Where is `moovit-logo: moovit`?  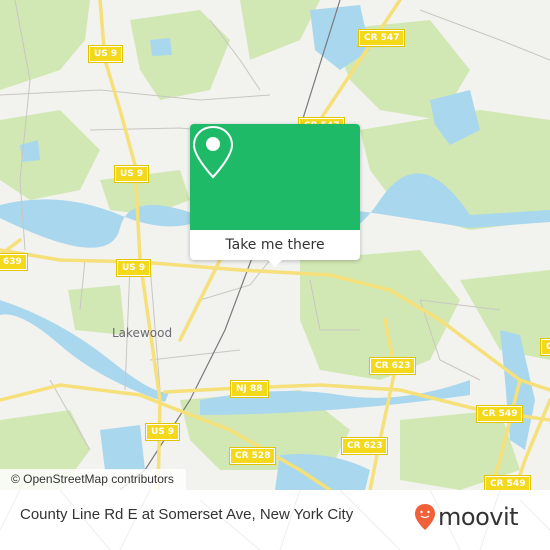
moovit-logo: moovit is located at coordinates (466, 517).